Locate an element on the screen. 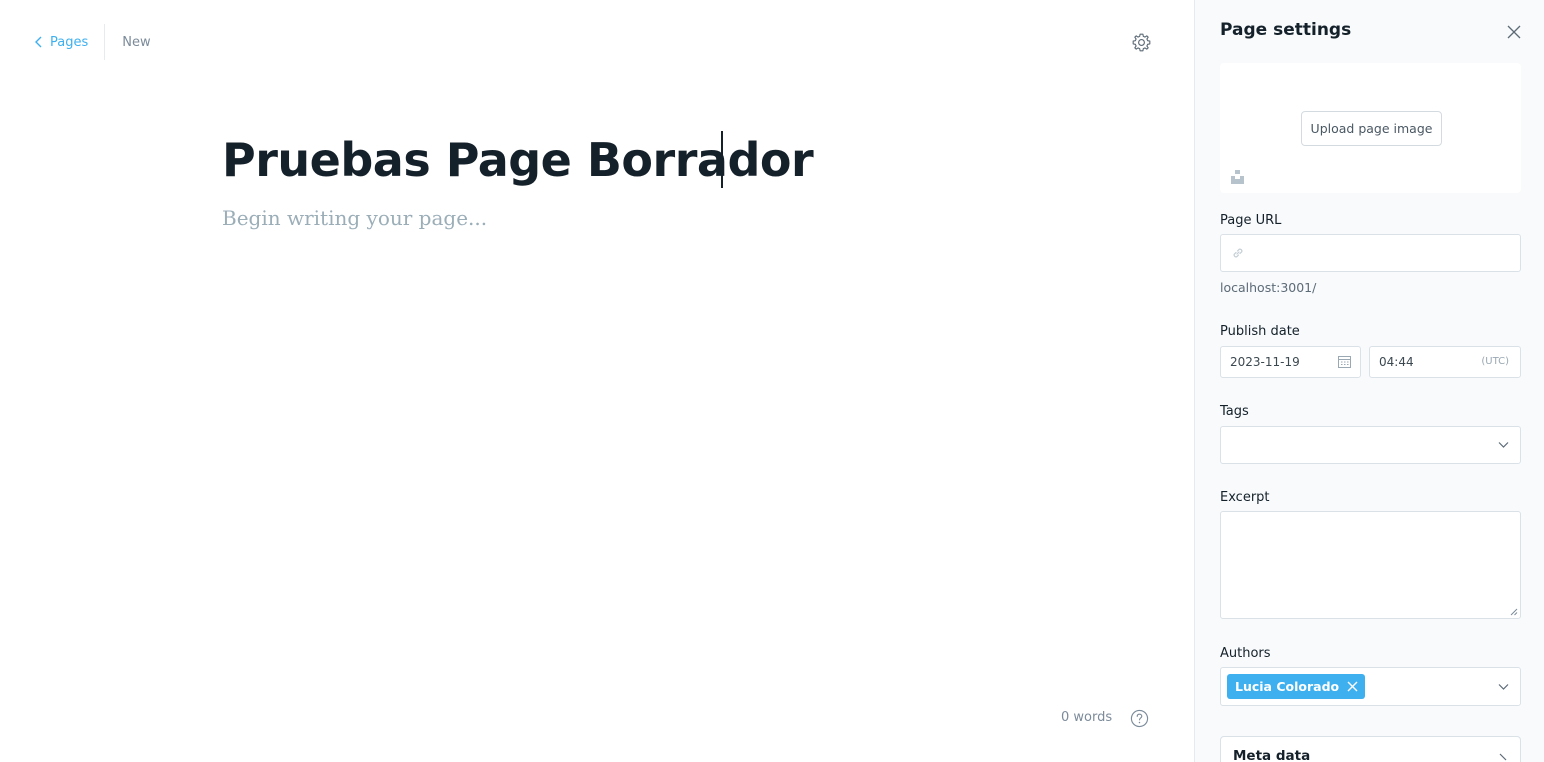 The image size is (1544, 762). post-title-input: Pruebas Page Borrador is located at coordinates (518, 160).